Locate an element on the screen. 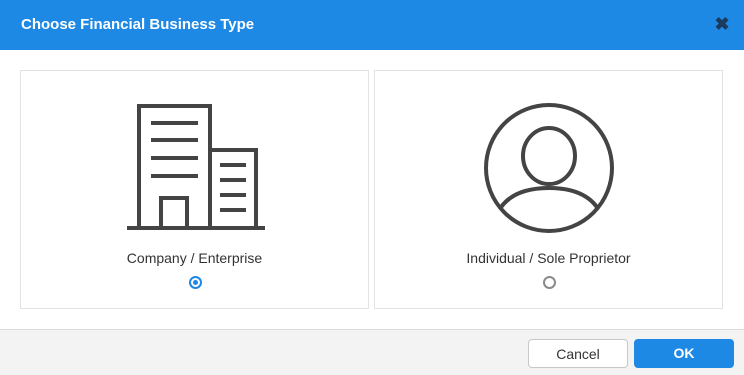 This screenshot has height=375, width=744. dialog-header: Choose Financial Business Type ✖ is located at coordinates (372, 25).